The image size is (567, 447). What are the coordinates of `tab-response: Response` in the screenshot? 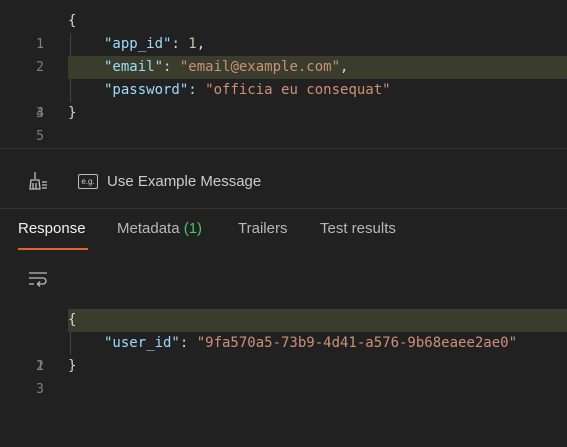 It's located at (52, 228).